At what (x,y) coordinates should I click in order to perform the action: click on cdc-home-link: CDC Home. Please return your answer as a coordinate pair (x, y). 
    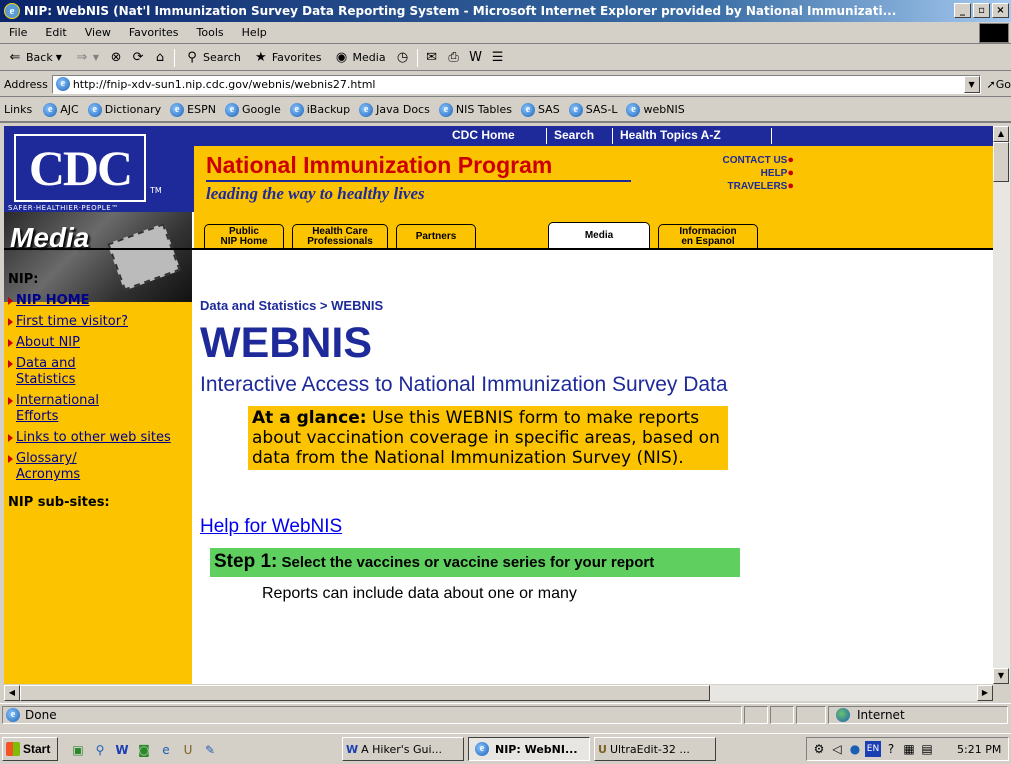
    Looking at the image, I should click on (483, 135).